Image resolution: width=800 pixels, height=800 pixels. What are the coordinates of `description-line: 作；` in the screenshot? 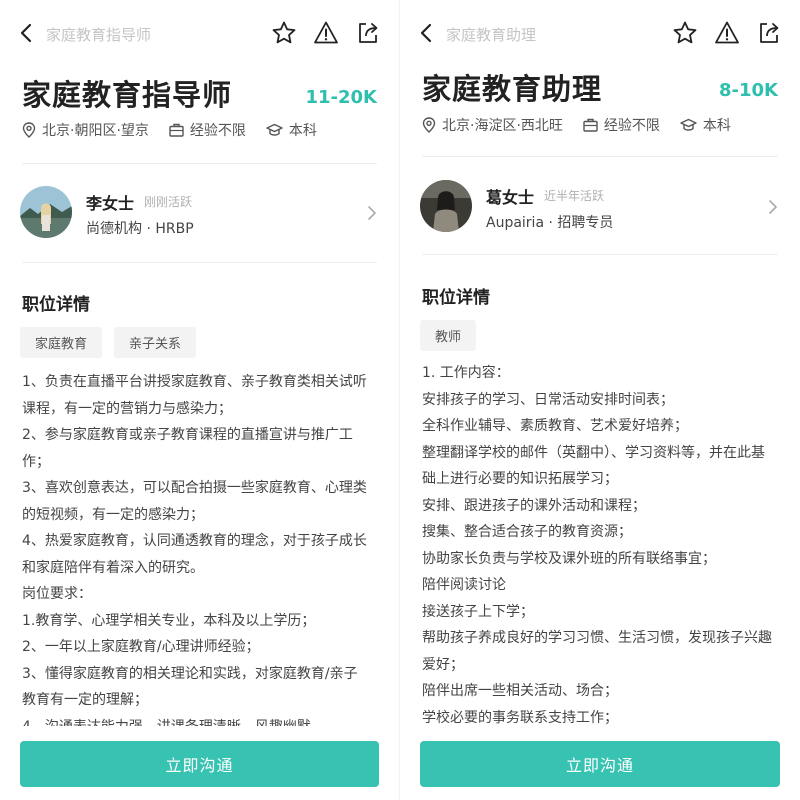 It's located at (36, 461).